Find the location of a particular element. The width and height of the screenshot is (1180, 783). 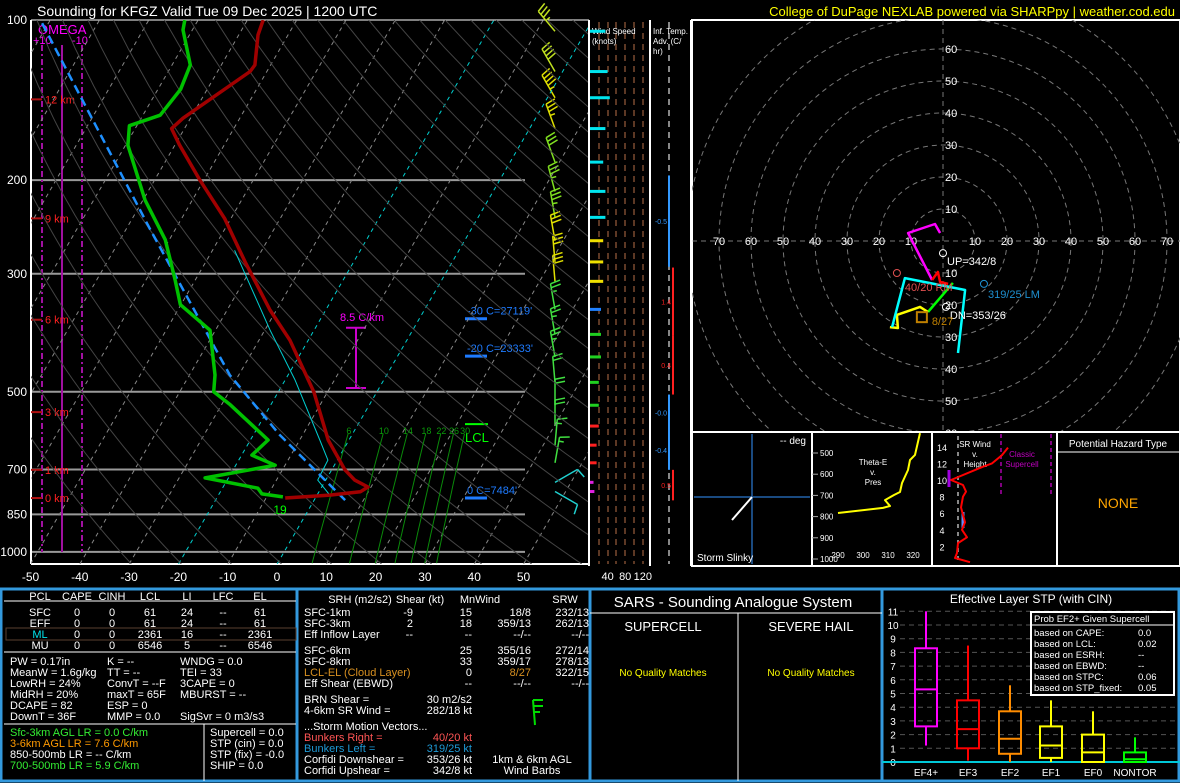

stp-y-label: 0 is located at coordinates (893, 763).